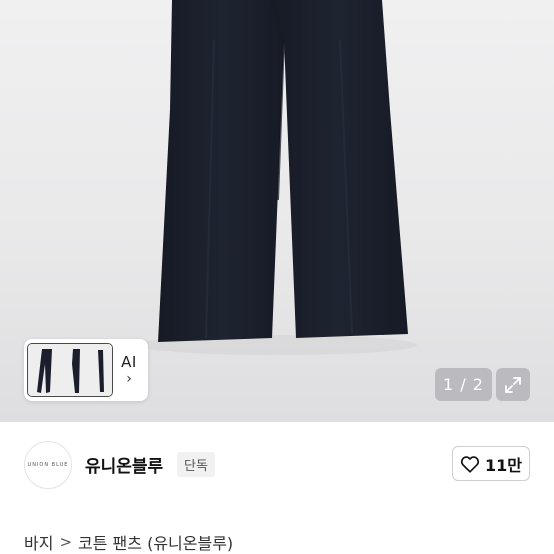  I want to click on breadcrumb-product: 코튼 팬츠 (유니온블루), so click(155, 542).